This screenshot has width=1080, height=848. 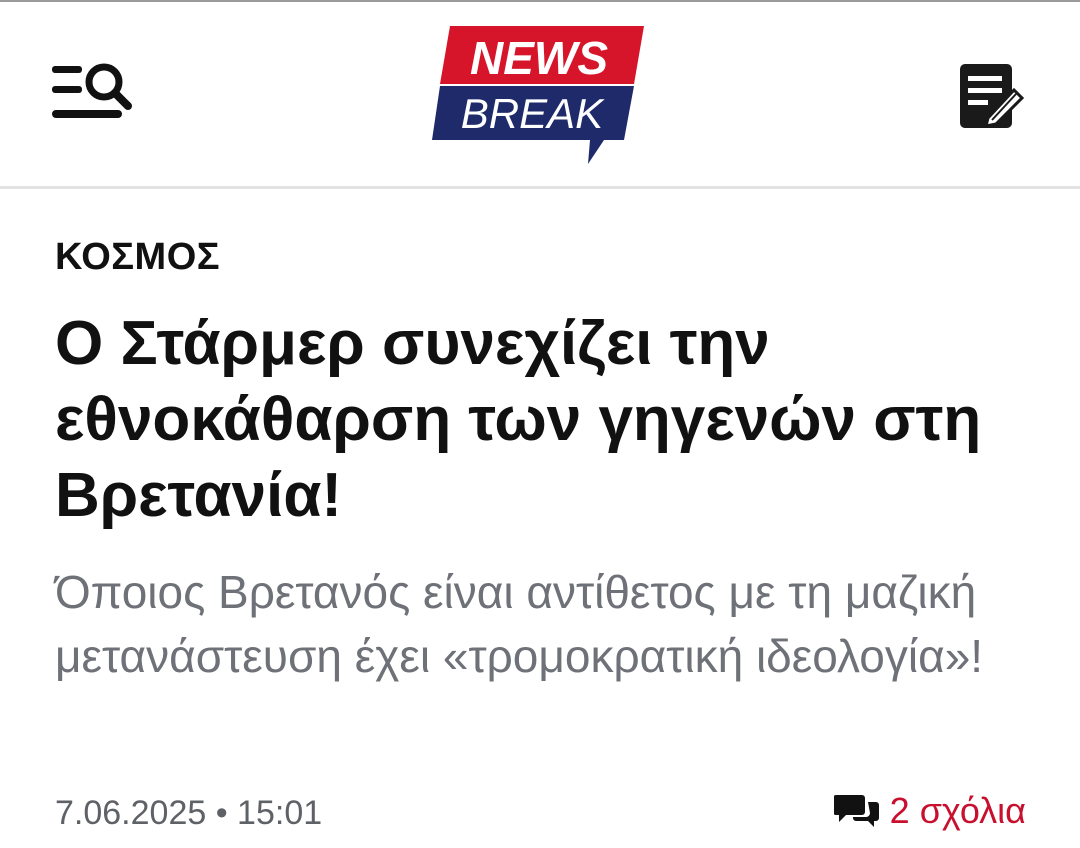 I want to click on comments-link: 2 σχόλια, so click(x=929, y=811).